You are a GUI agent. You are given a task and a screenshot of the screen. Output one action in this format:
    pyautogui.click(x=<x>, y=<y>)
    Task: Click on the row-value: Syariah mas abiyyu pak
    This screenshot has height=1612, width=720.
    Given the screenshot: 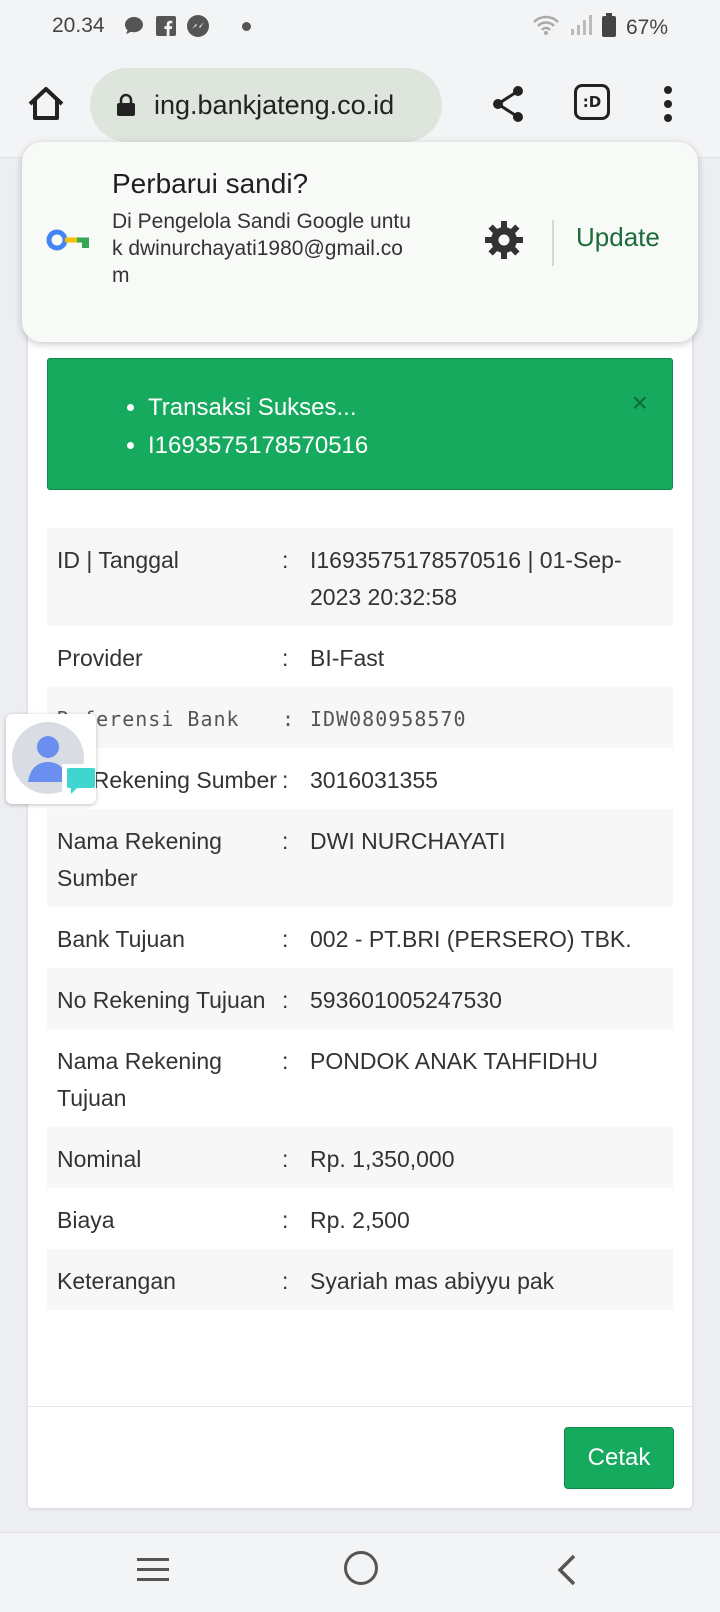 What is the action you would take?
    pyautogui.click(x=432, y=1281)
    